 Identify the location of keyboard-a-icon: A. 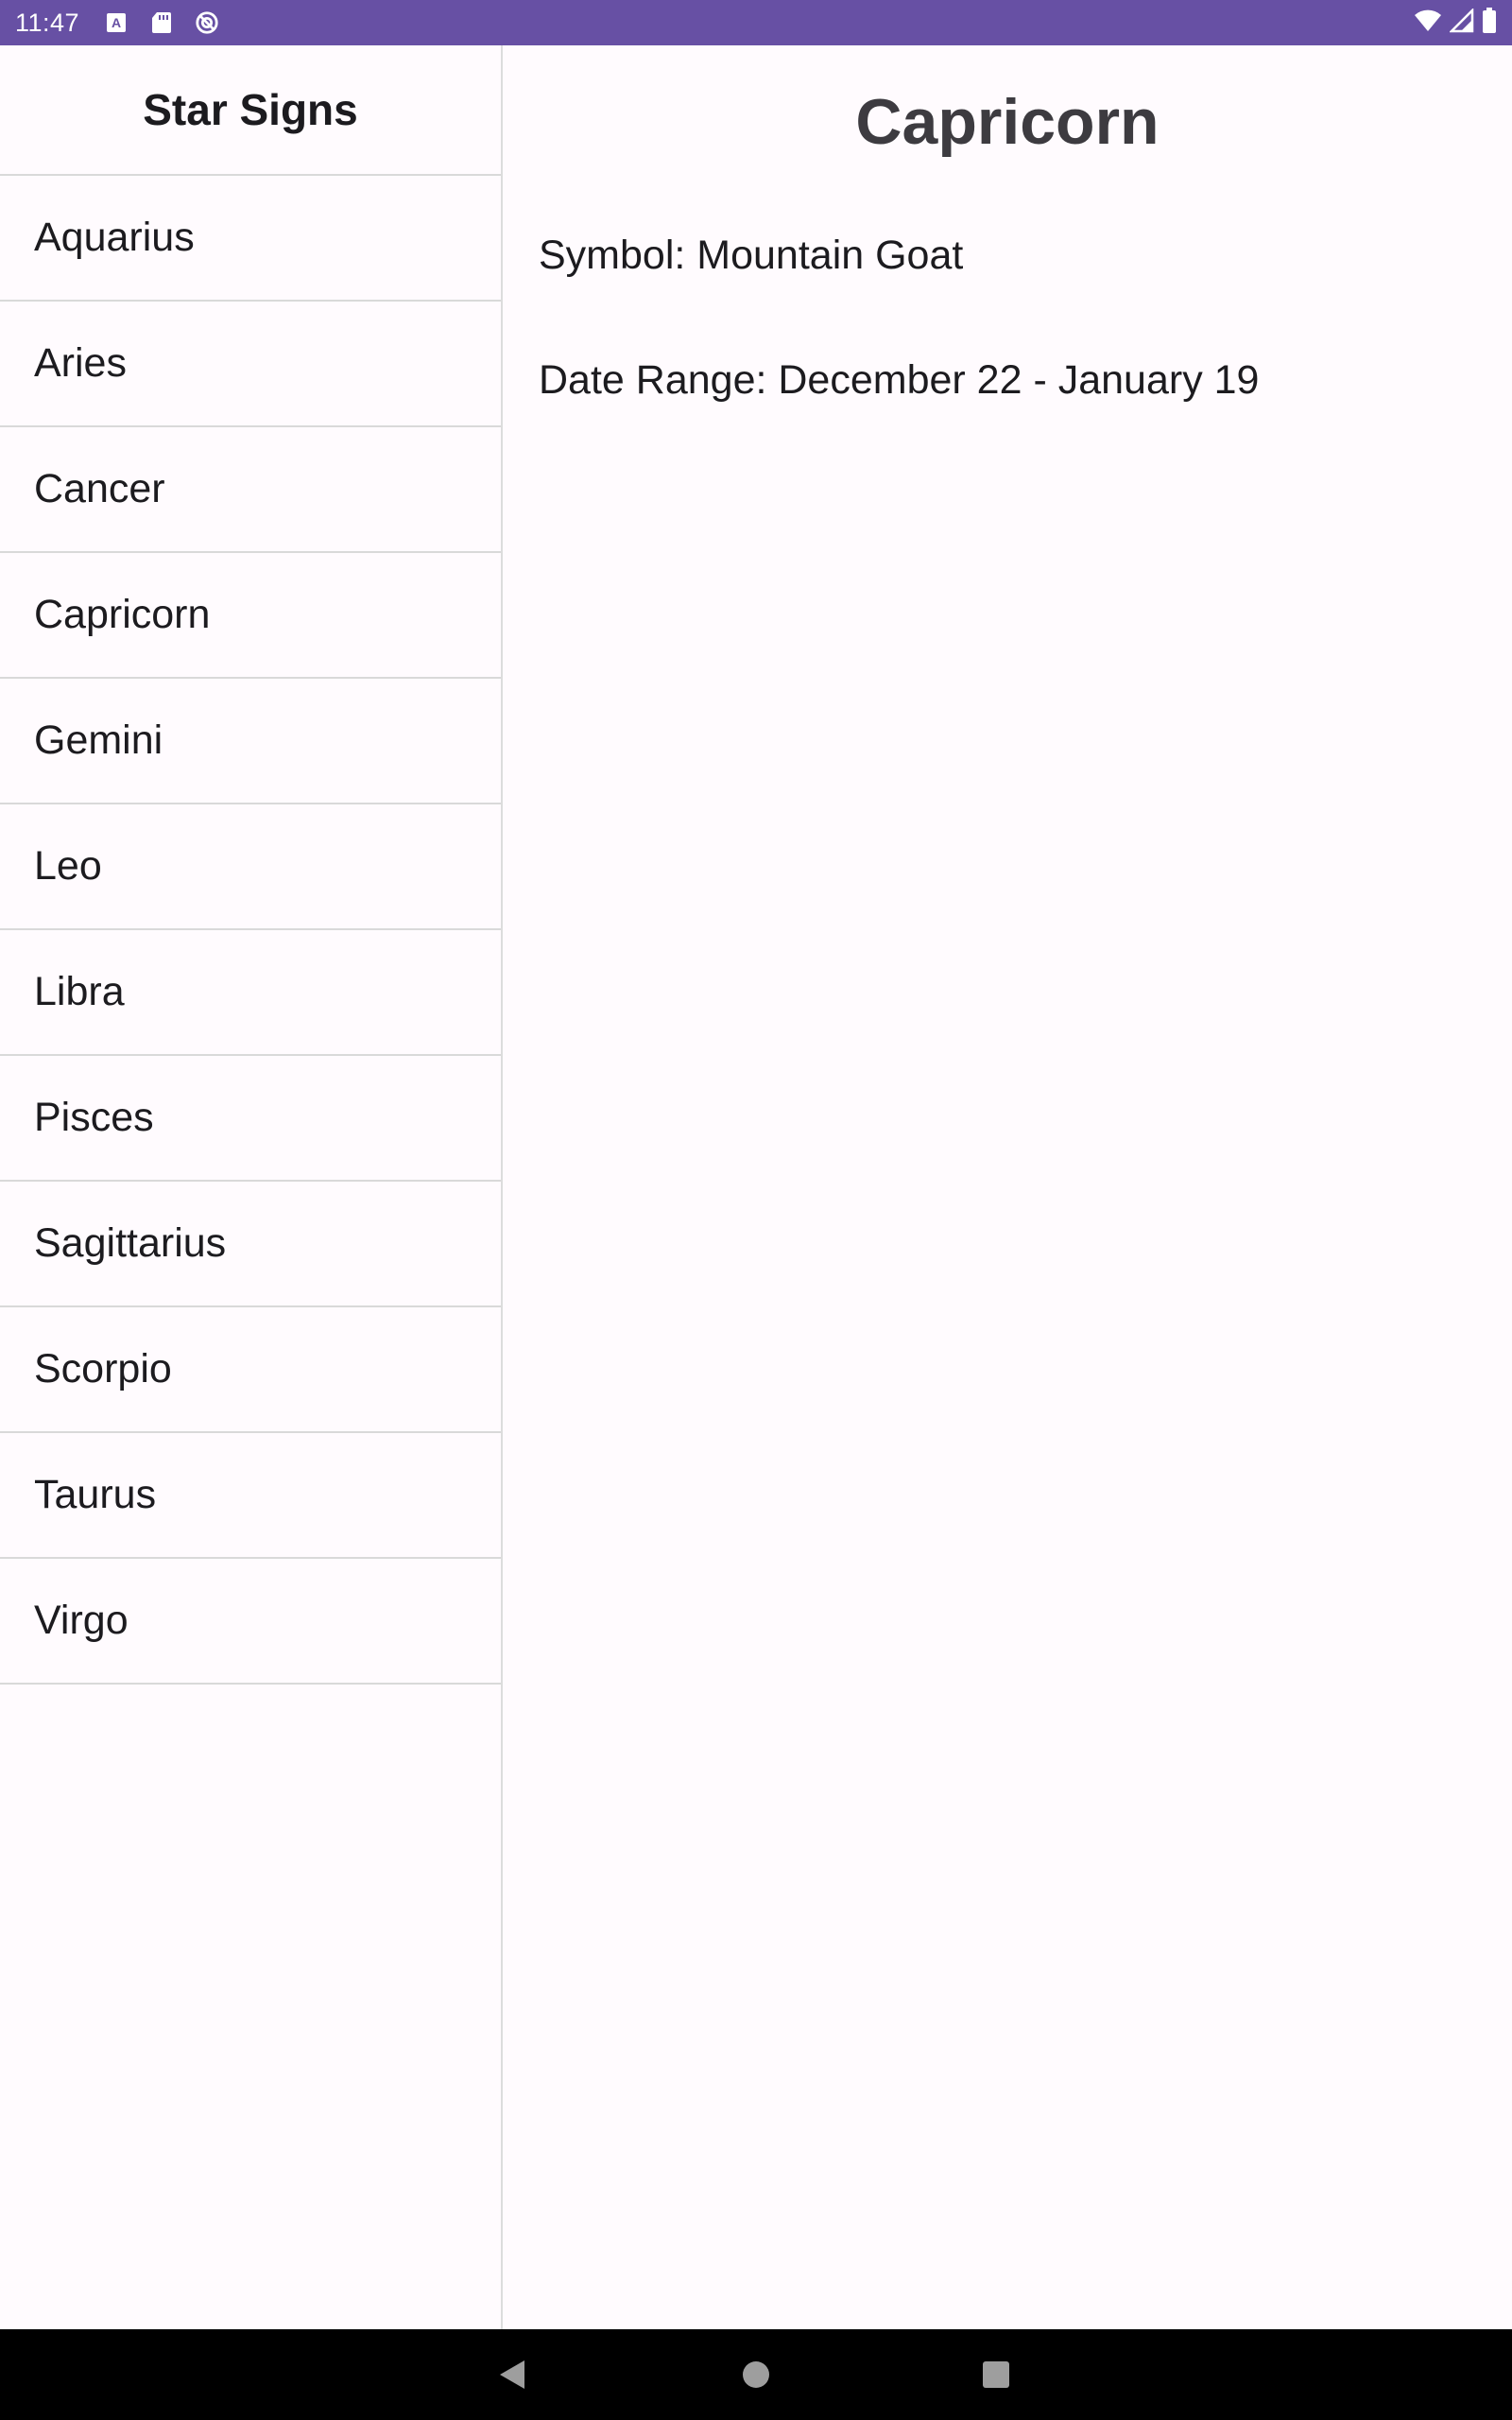
(116, 22).